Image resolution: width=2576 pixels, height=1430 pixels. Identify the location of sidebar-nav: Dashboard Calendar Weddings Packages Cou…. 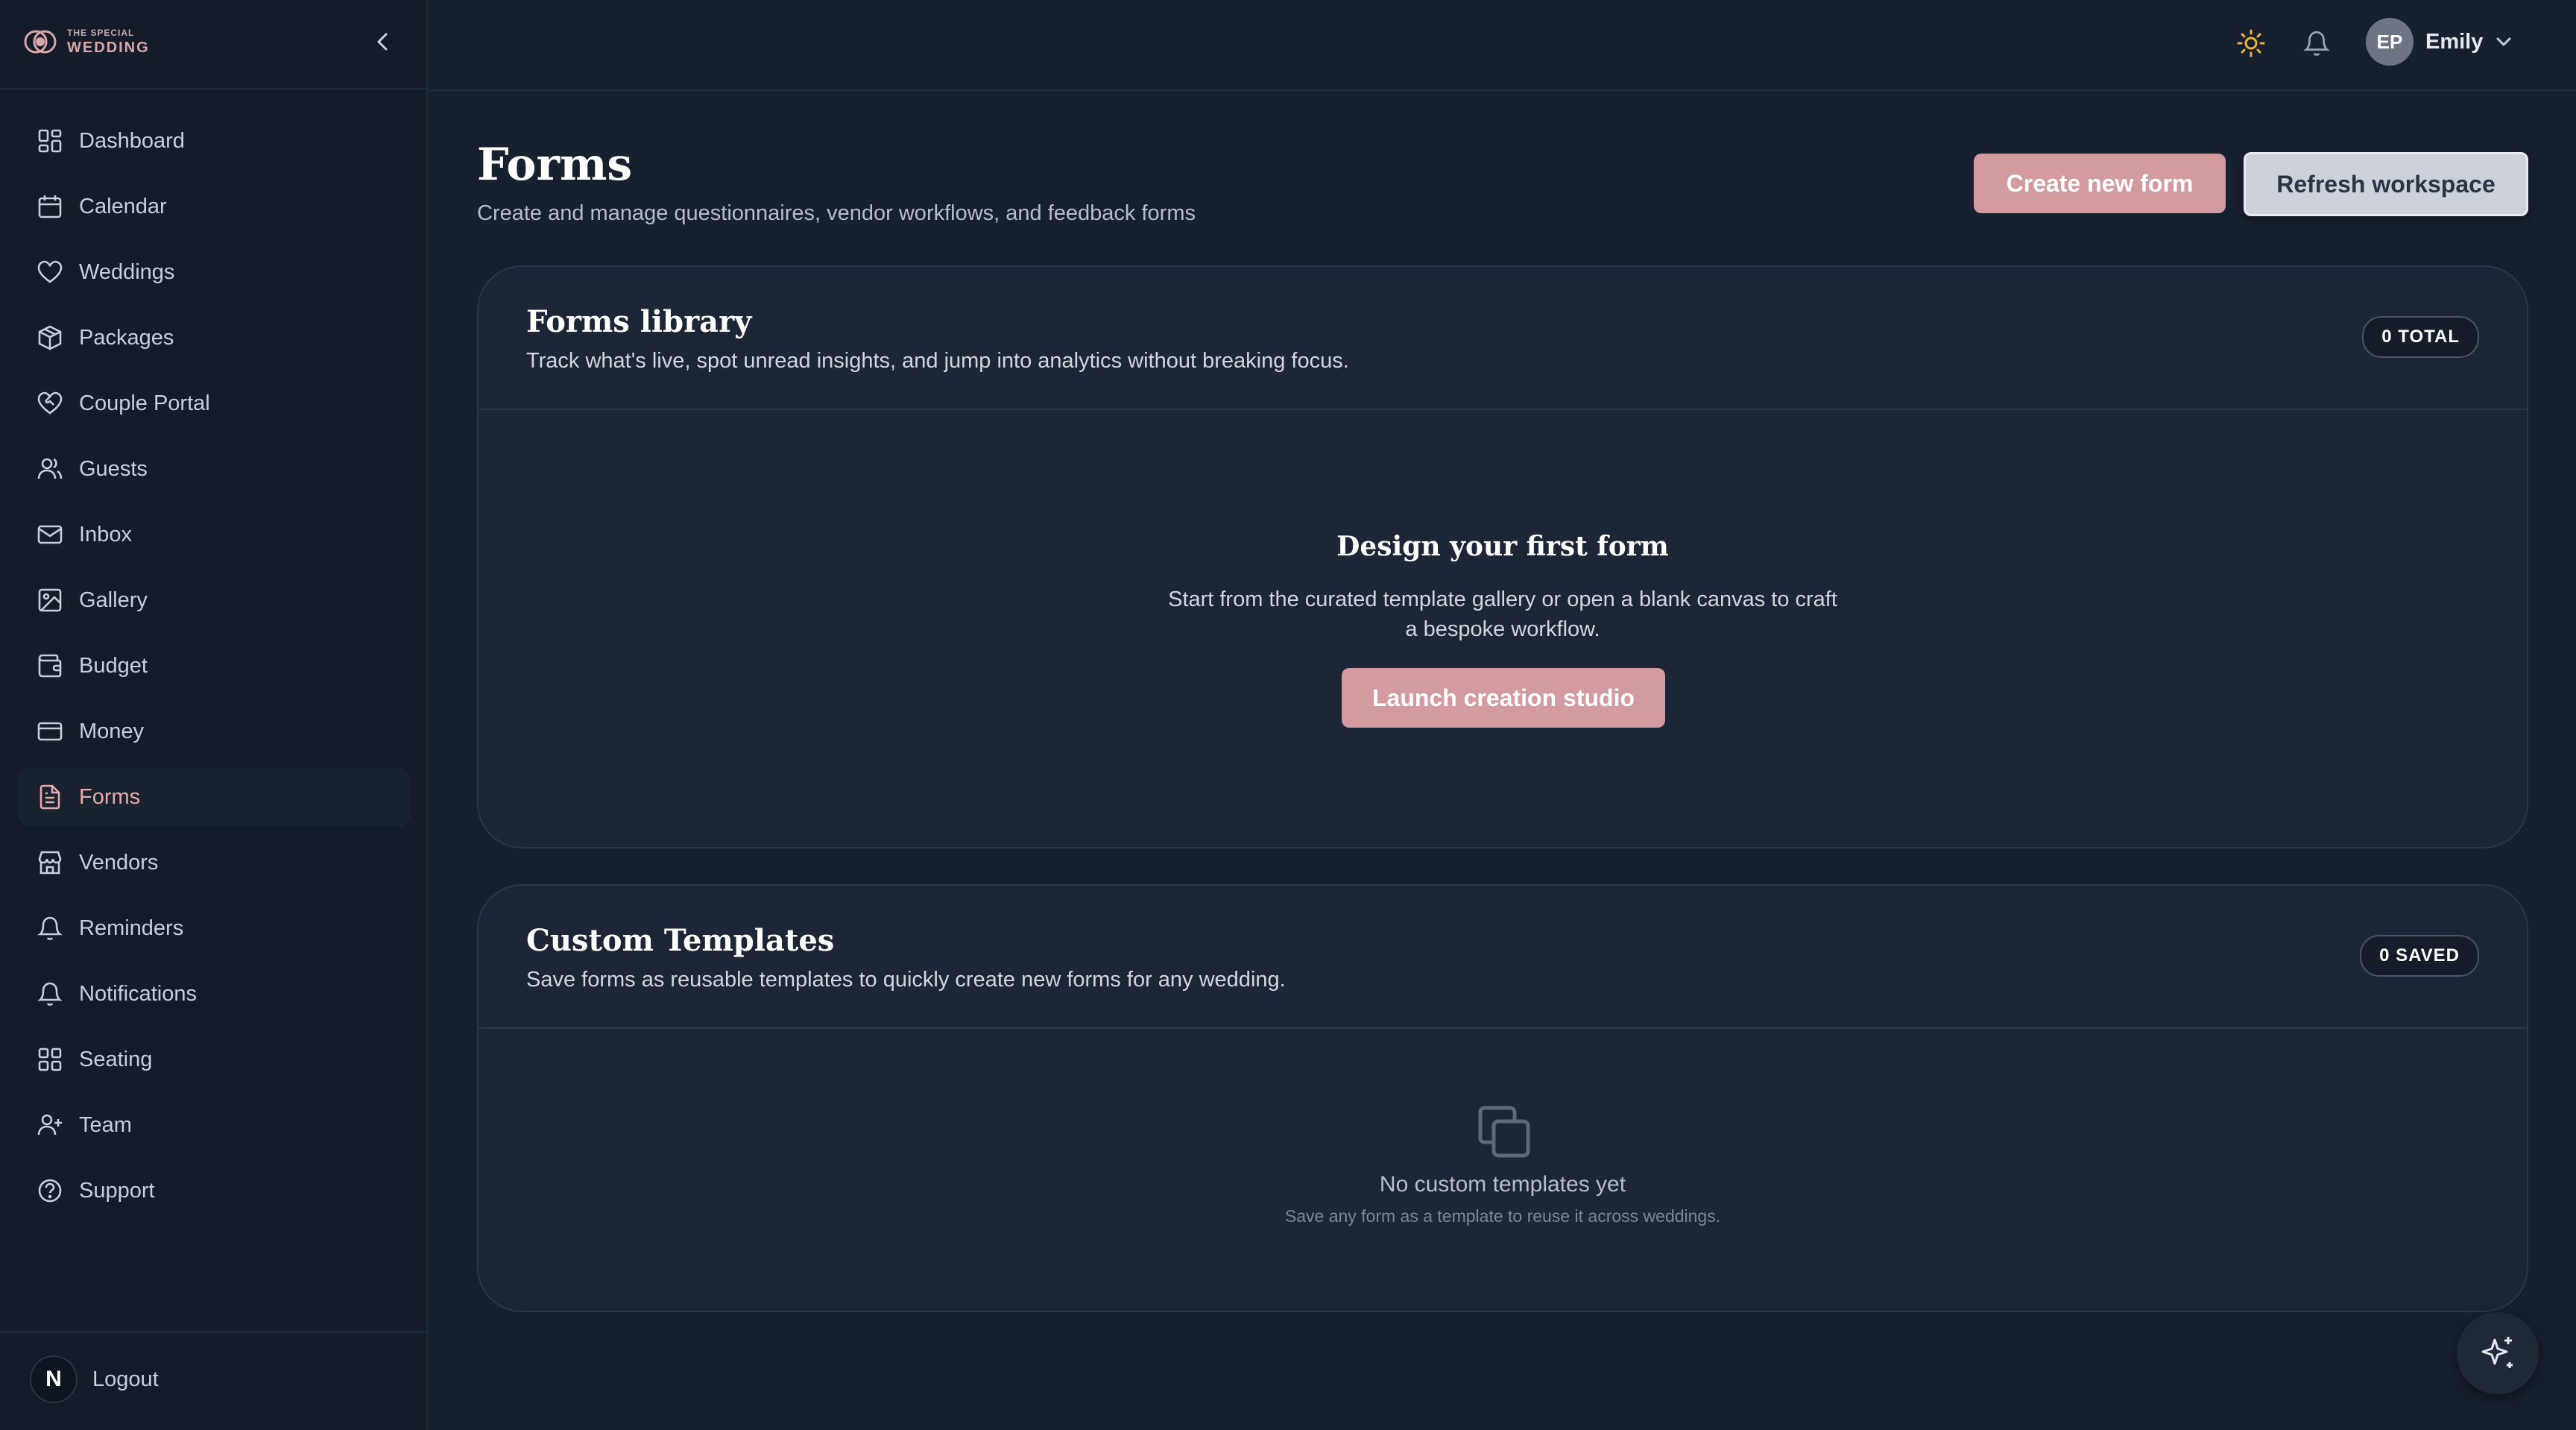
(214, 668).